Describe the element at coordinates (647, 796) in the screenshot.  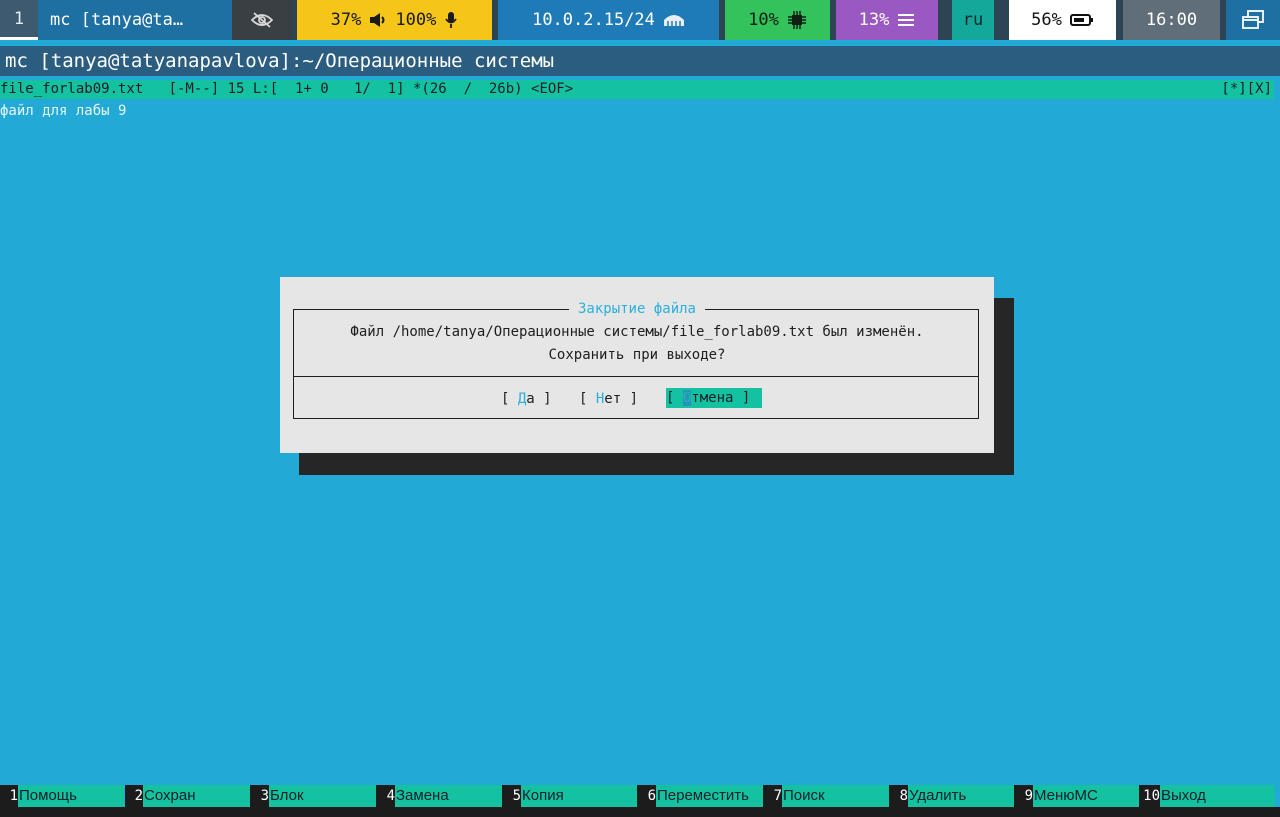
I see `fkey-number: 6` at that location.